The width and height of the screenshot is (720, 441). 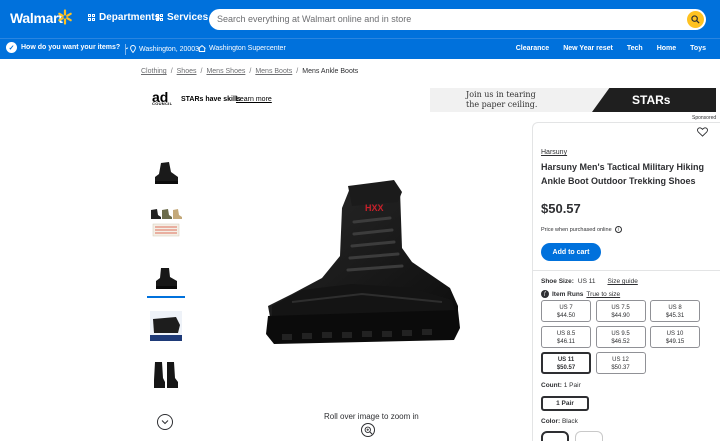 I want to click on color-swatch-selected, so click(x=555, y=436).